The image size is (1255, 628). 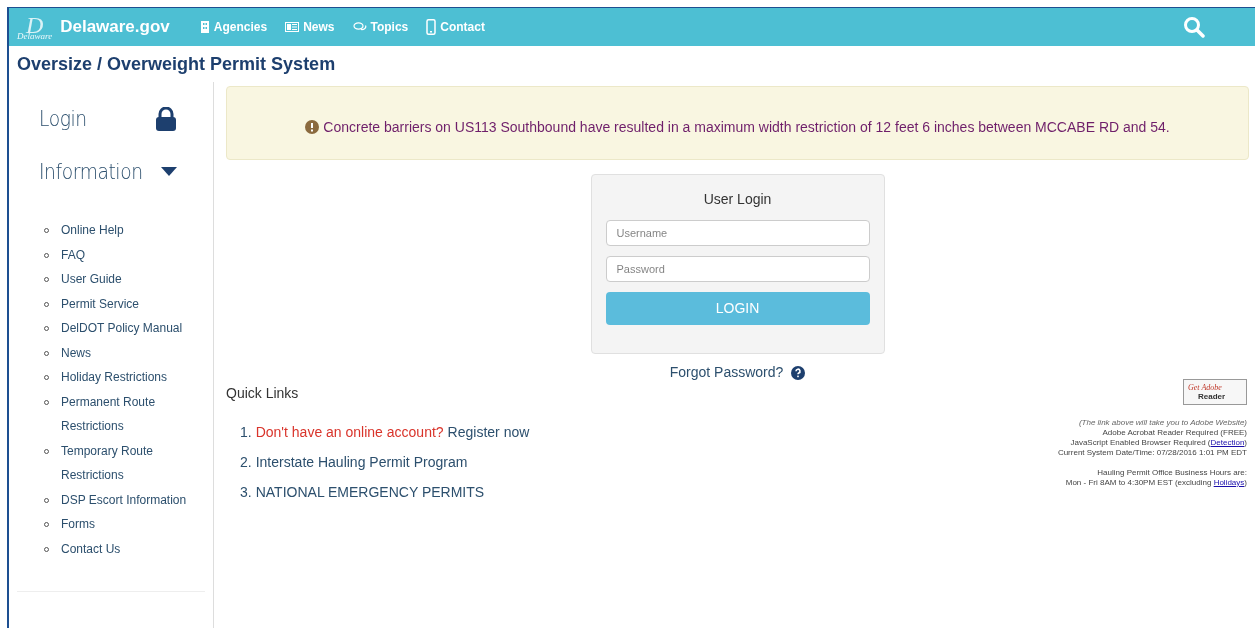 I want to click on newspaper-icon, so click(x=292, y=27).